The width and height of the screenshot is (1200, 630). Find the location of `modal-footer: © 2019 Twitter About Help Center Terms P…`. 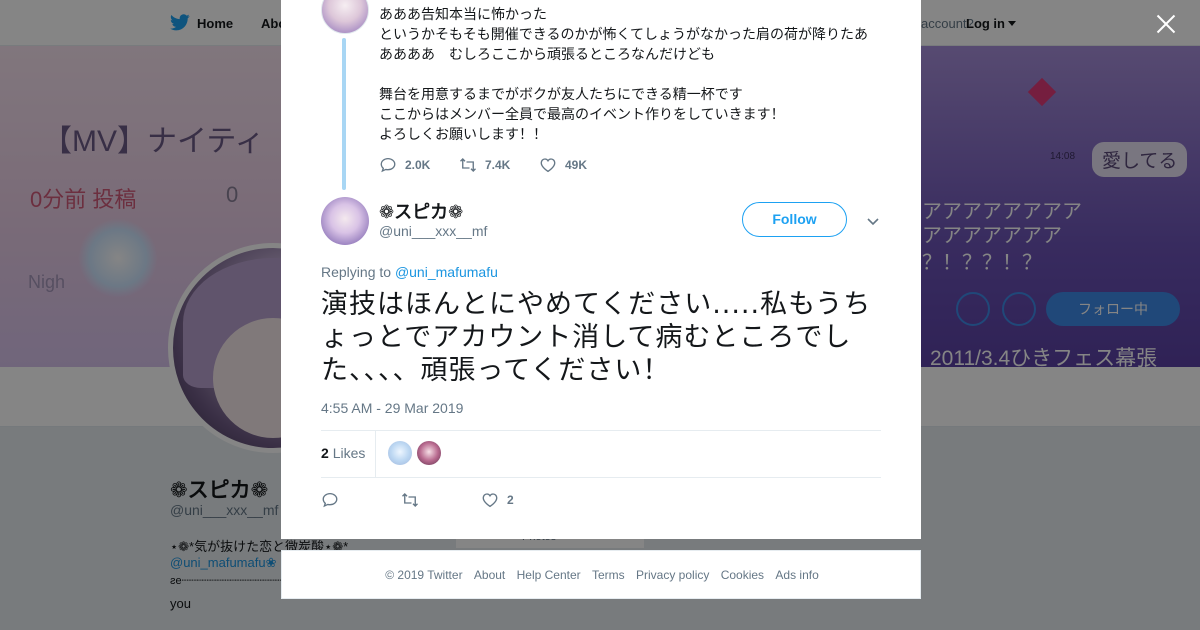

modal-footer: © 2019 Twitter About Help Center Terms P… is located at coordinates (601, 574).